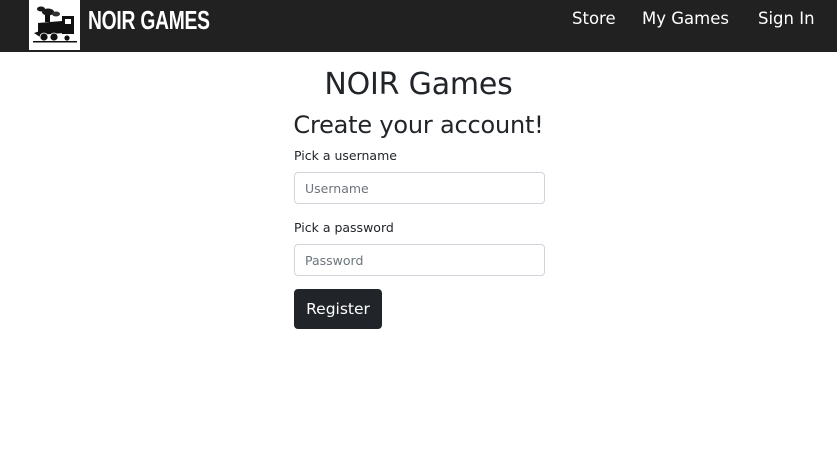 This screenshot has height=468, width=837. What do you see at coordinates (419, 260) in the screenshot?
I see `password-input` at bounding box center [419, 260].